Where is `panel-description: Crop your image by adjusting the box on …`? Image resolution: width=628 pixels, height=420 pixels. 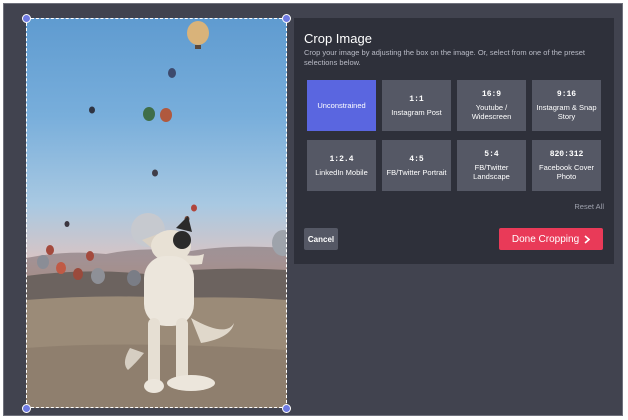 panel-description: Crop your image by adjusting the box on … is located at coordinates (444, 57).